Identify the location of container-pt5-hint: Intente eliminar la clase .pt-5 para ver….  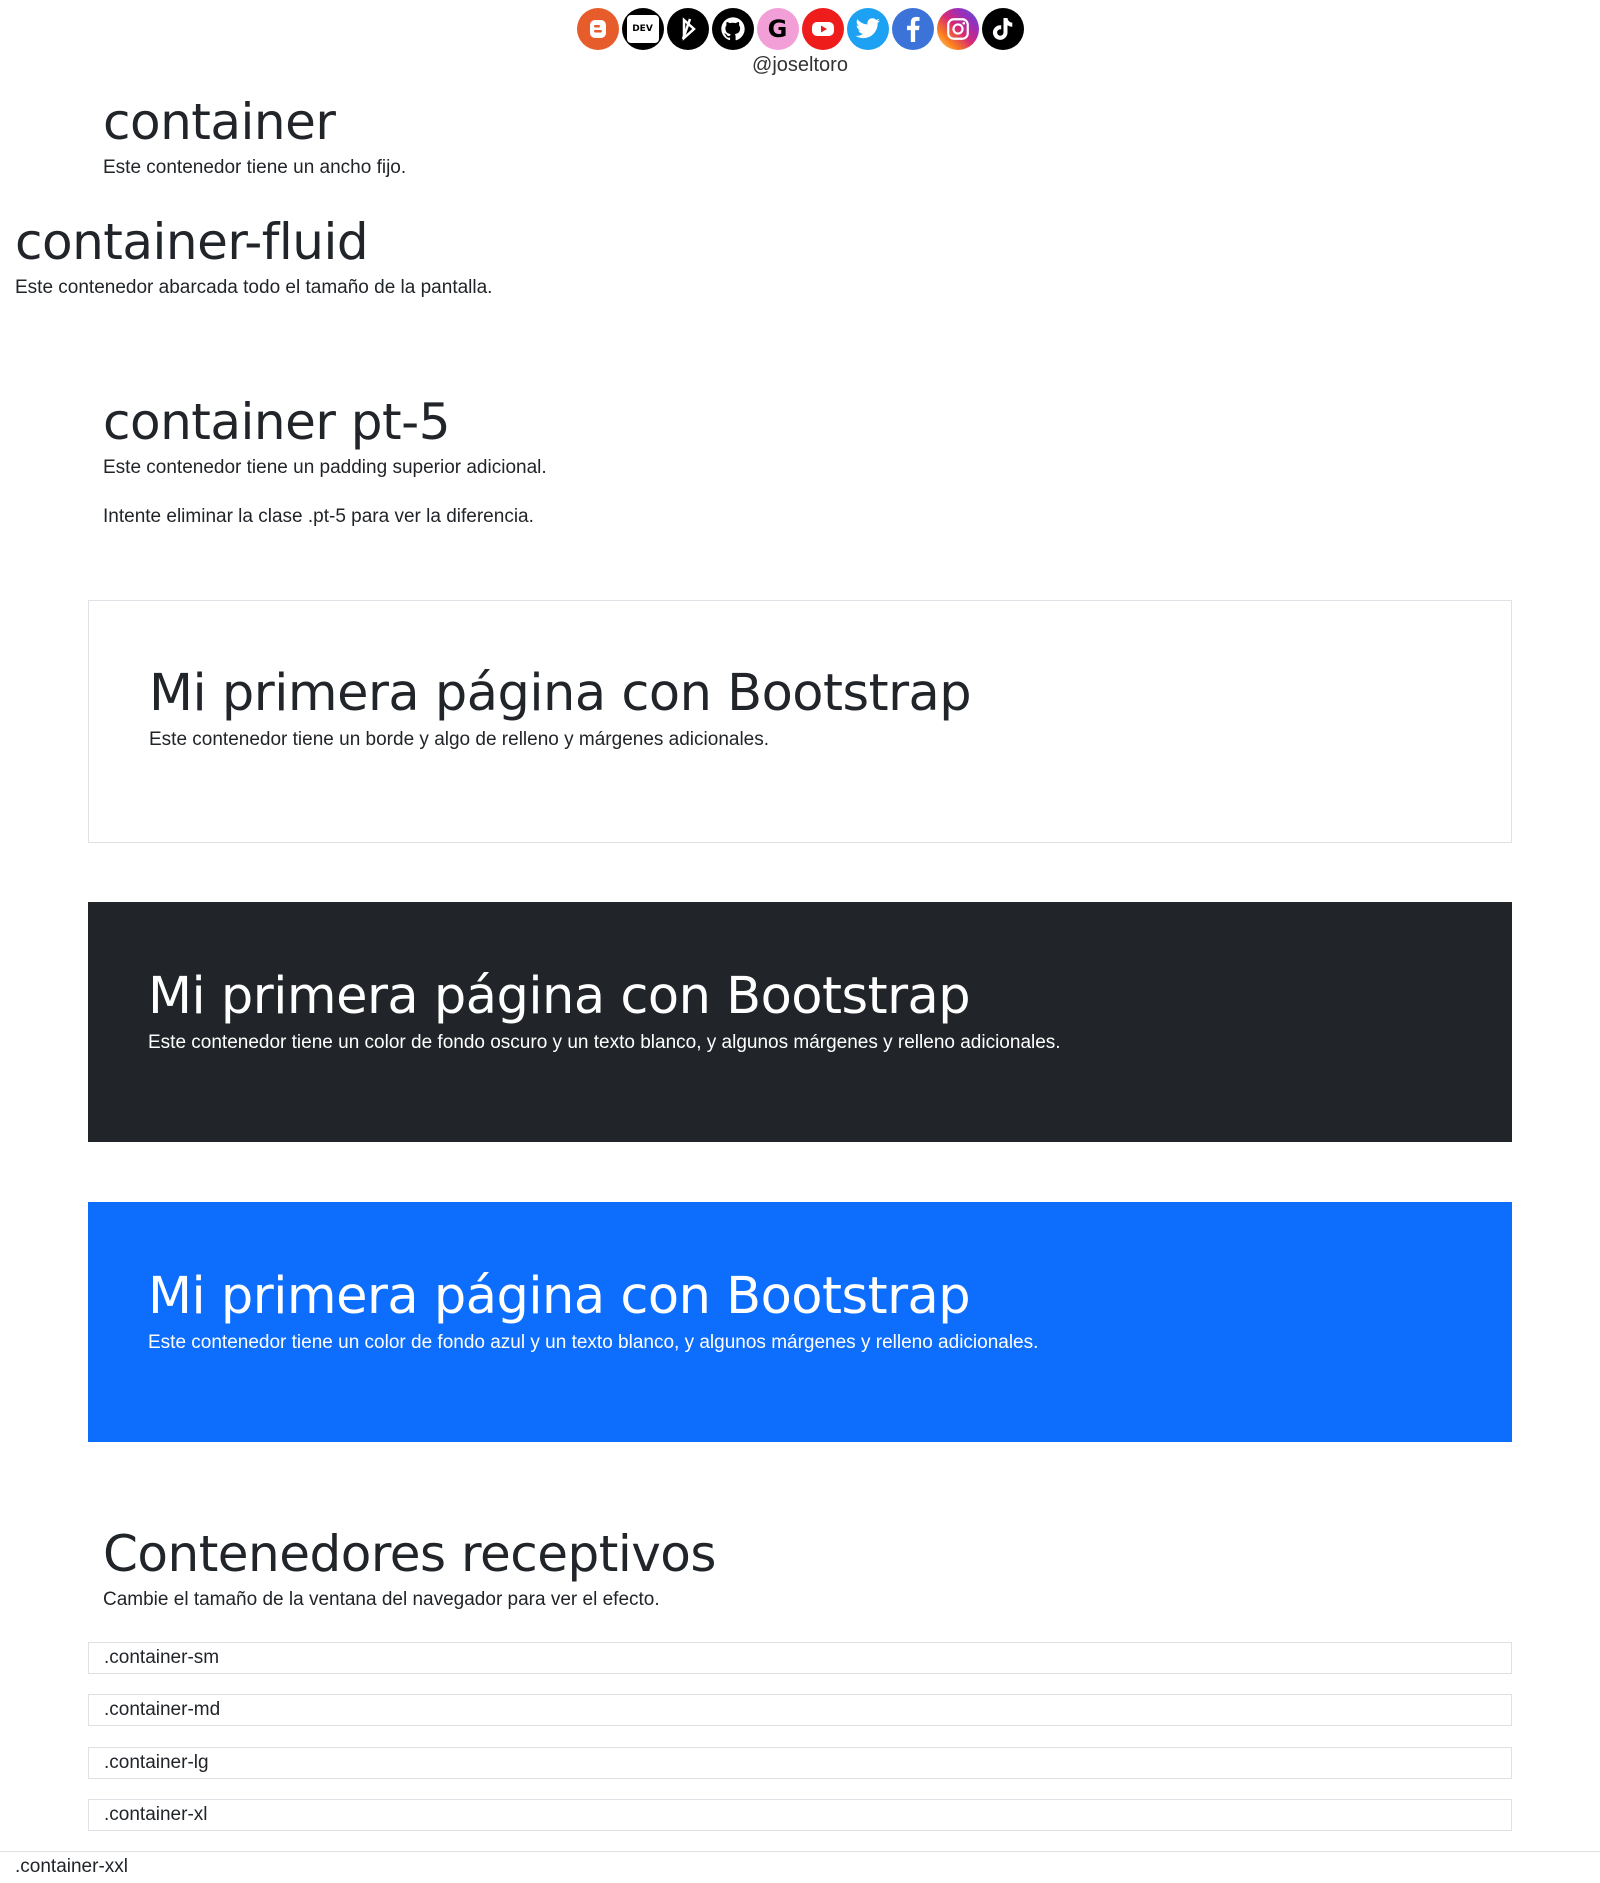
(318, 516).